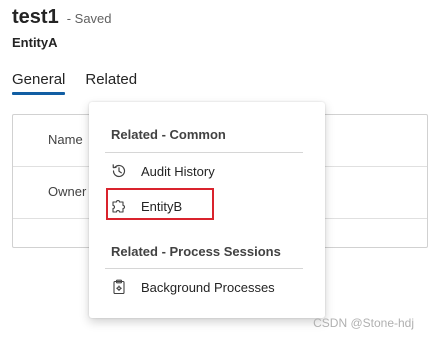 Image resolution: width=428 pixels, height=341 pixels. I want to click on field-label-name: Name, so click(65, 139).